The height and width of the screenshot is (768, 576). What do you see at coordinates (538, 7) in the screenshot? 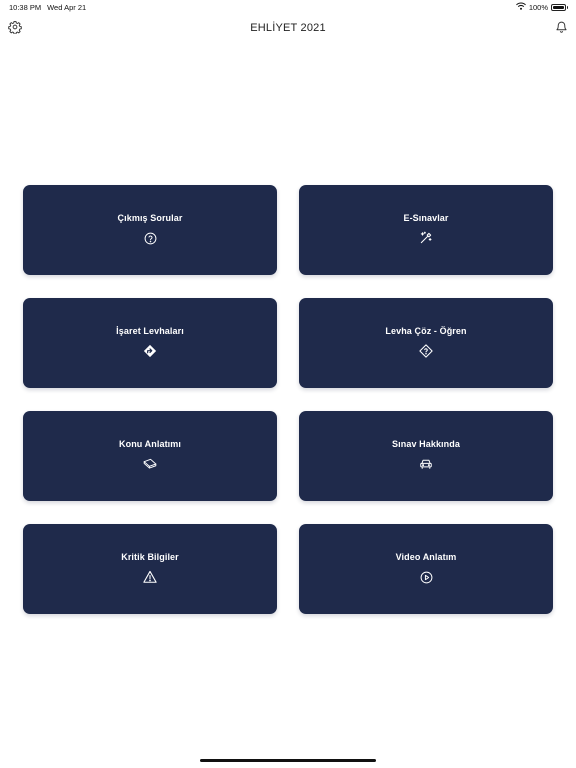
I see `battery-percent: 100%` at bounding box center [538, 7].